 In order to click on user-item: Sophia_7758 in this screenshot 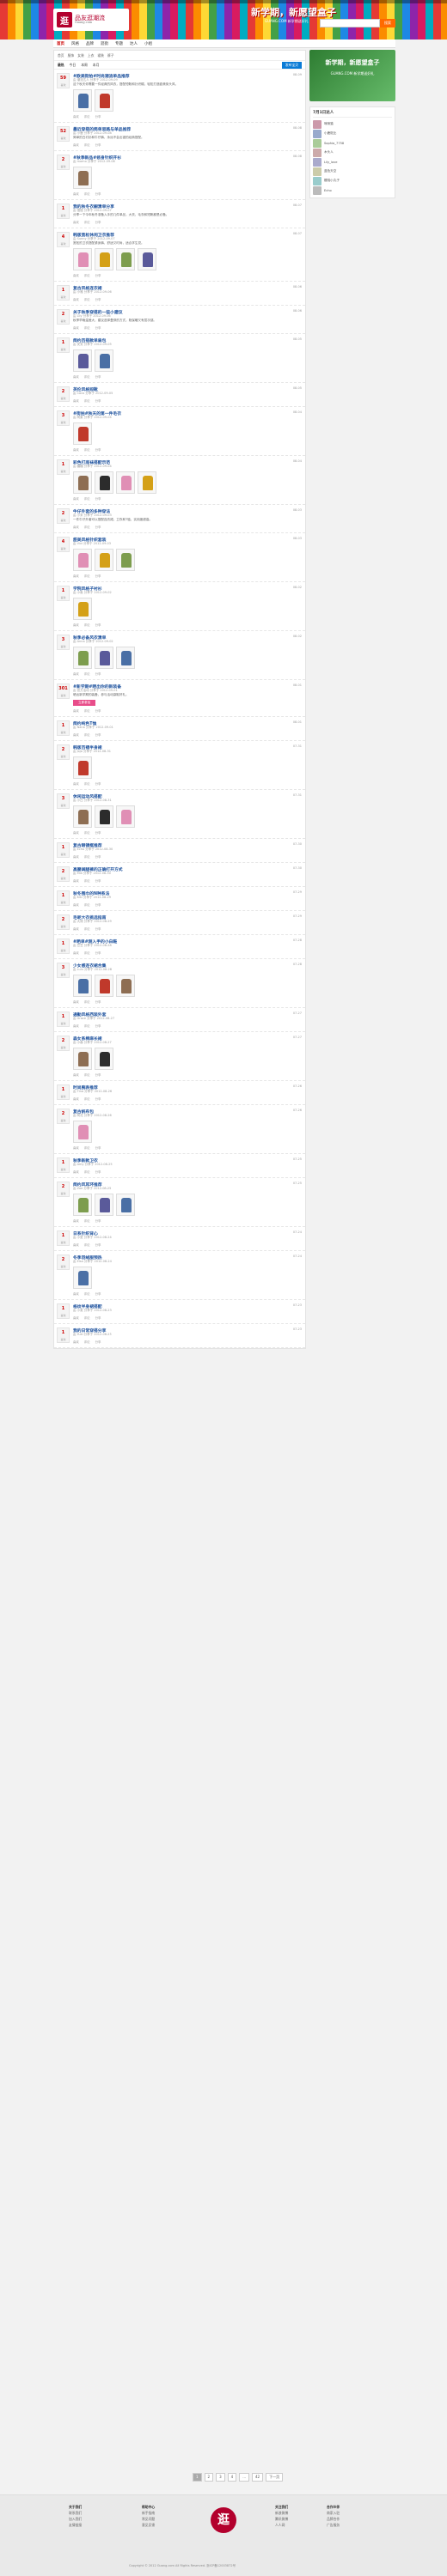, I will do `click(352, 143)`.